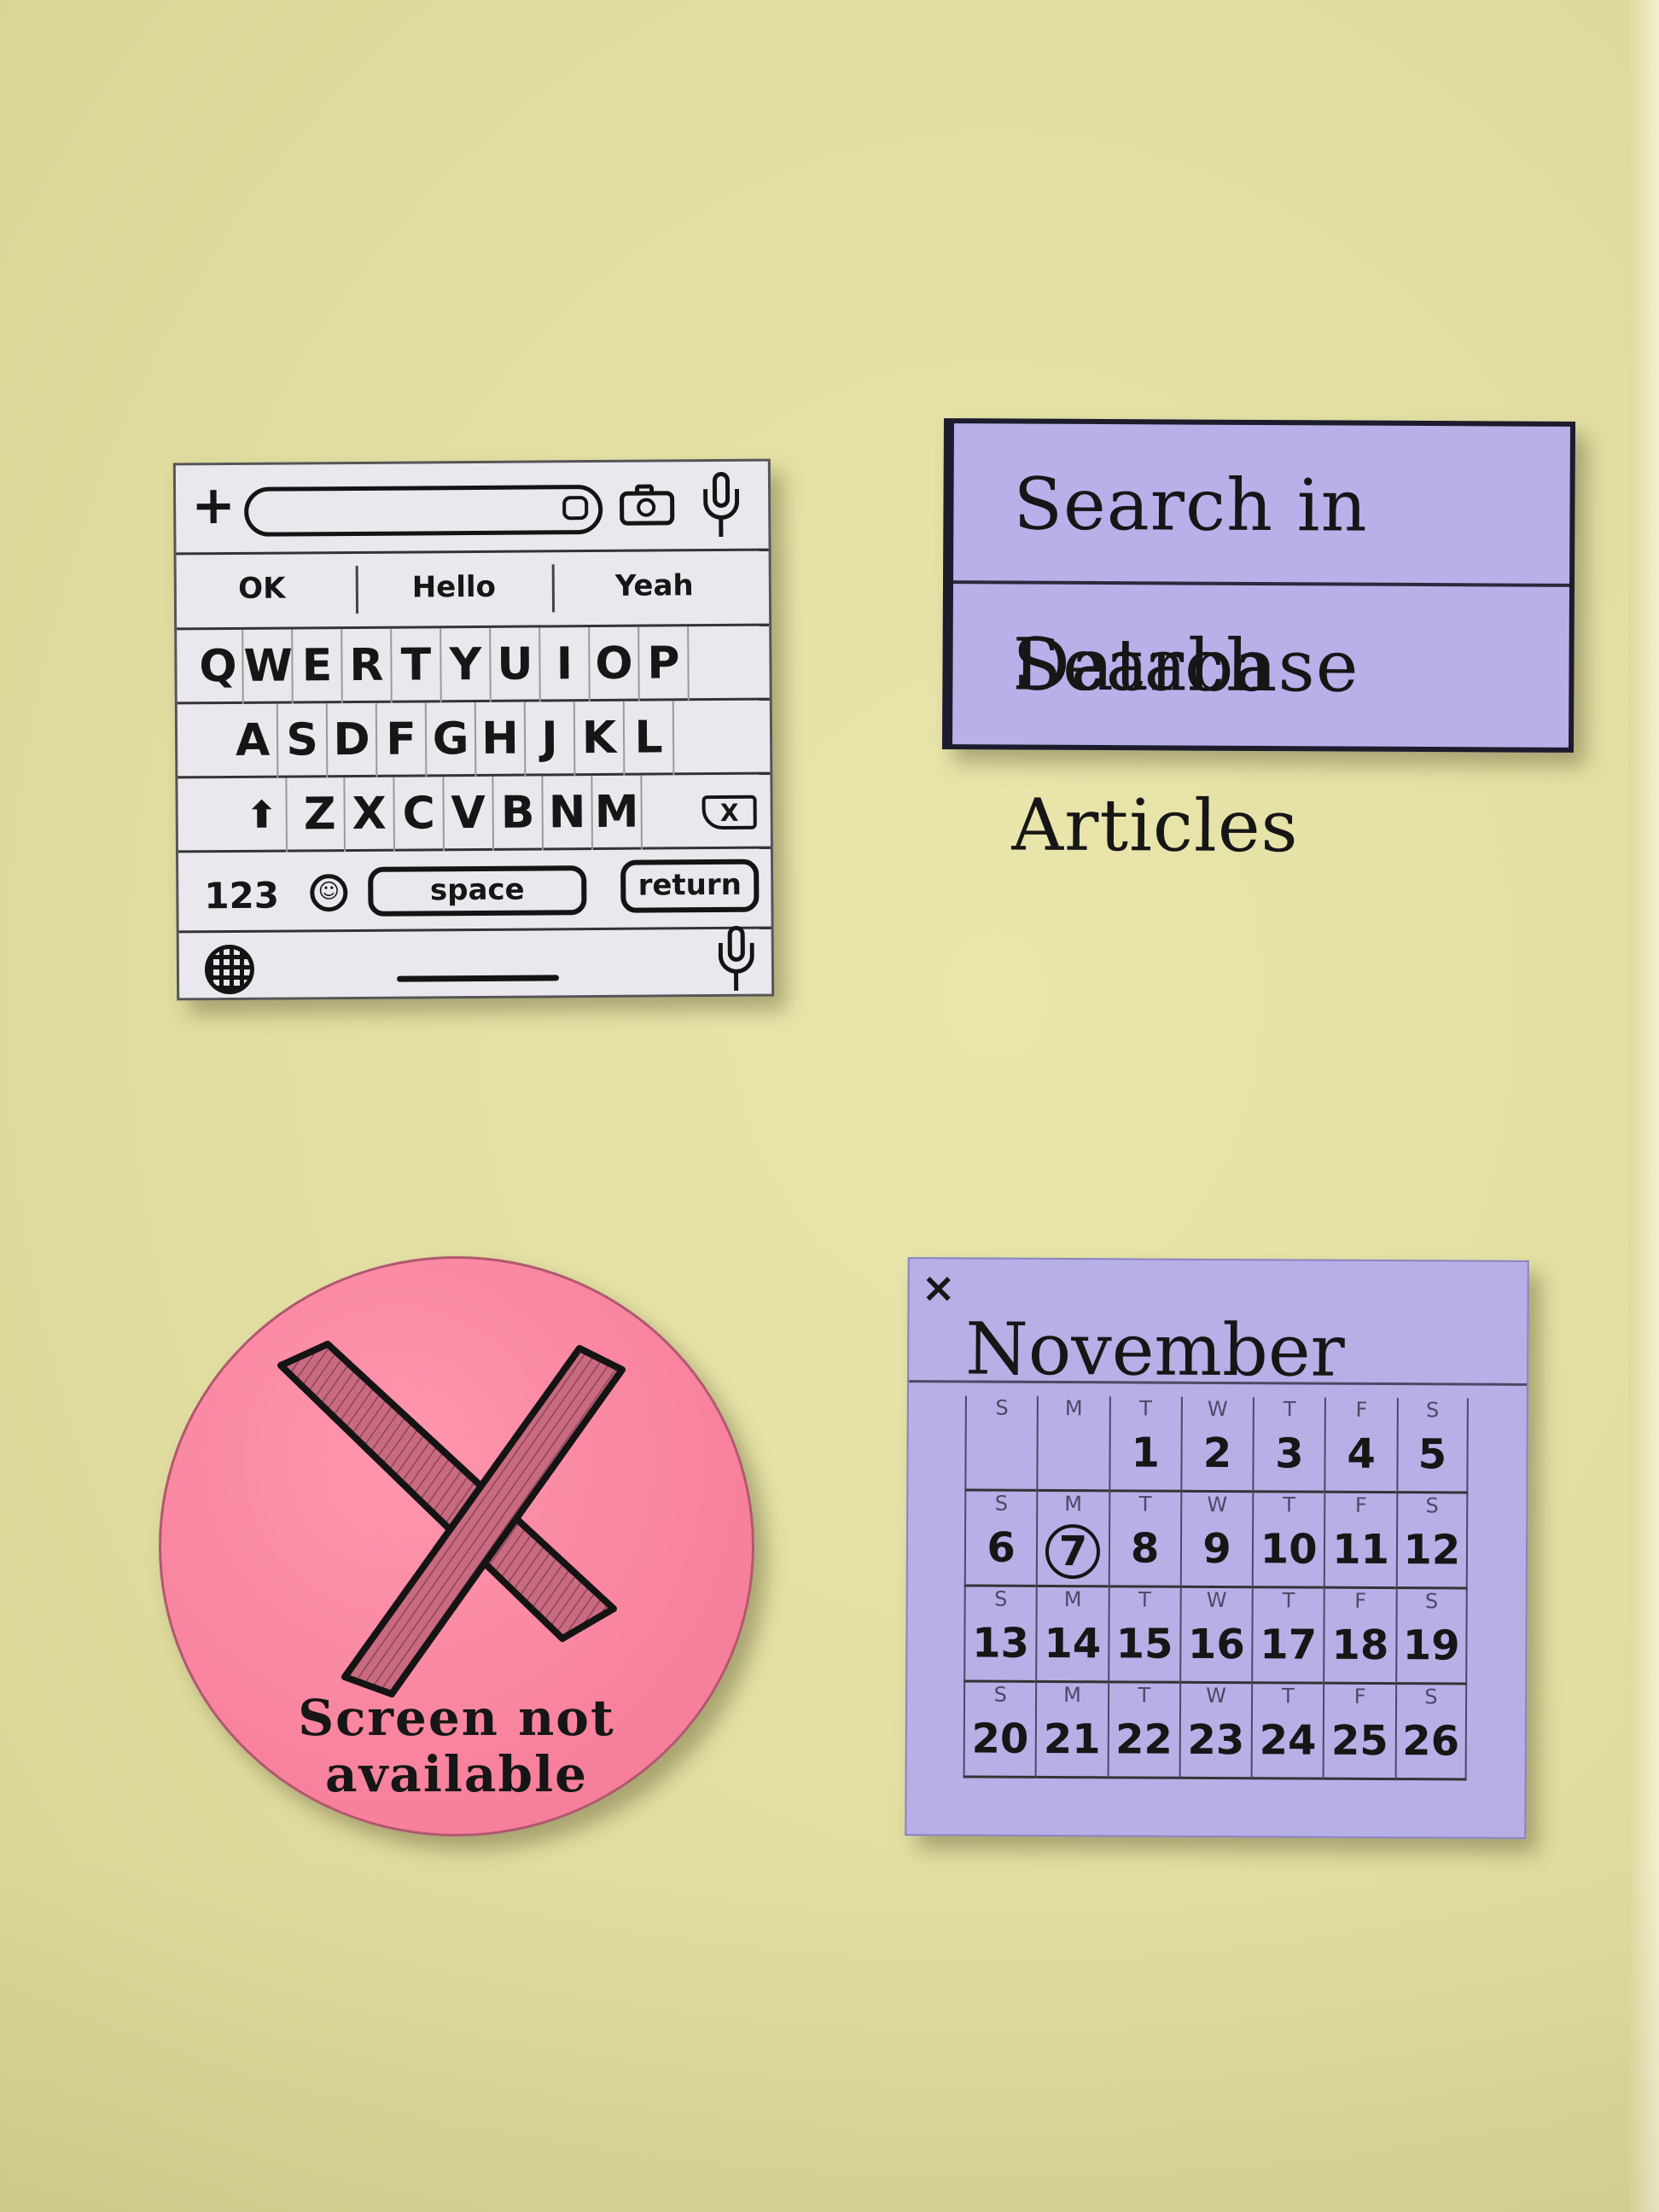 The image size is (1659, 2212). Describe the element at coordinates (1144, 1444) in the screenshot. I see `calendar-day-cell: T1` at that location.